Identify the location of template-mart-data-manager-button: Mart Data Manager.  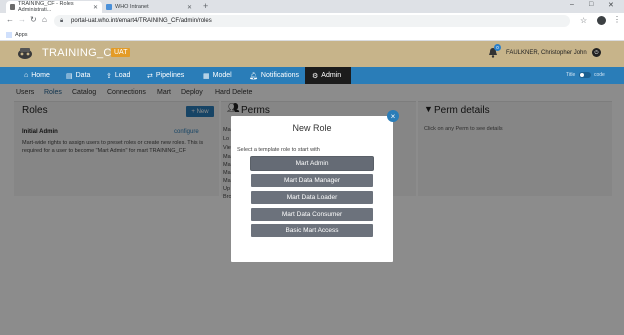
(312, 180).